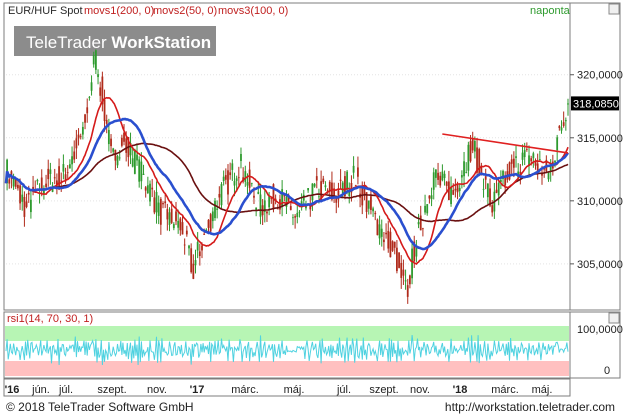  I want to click on time-axis-label: nov., so click(420, 390).